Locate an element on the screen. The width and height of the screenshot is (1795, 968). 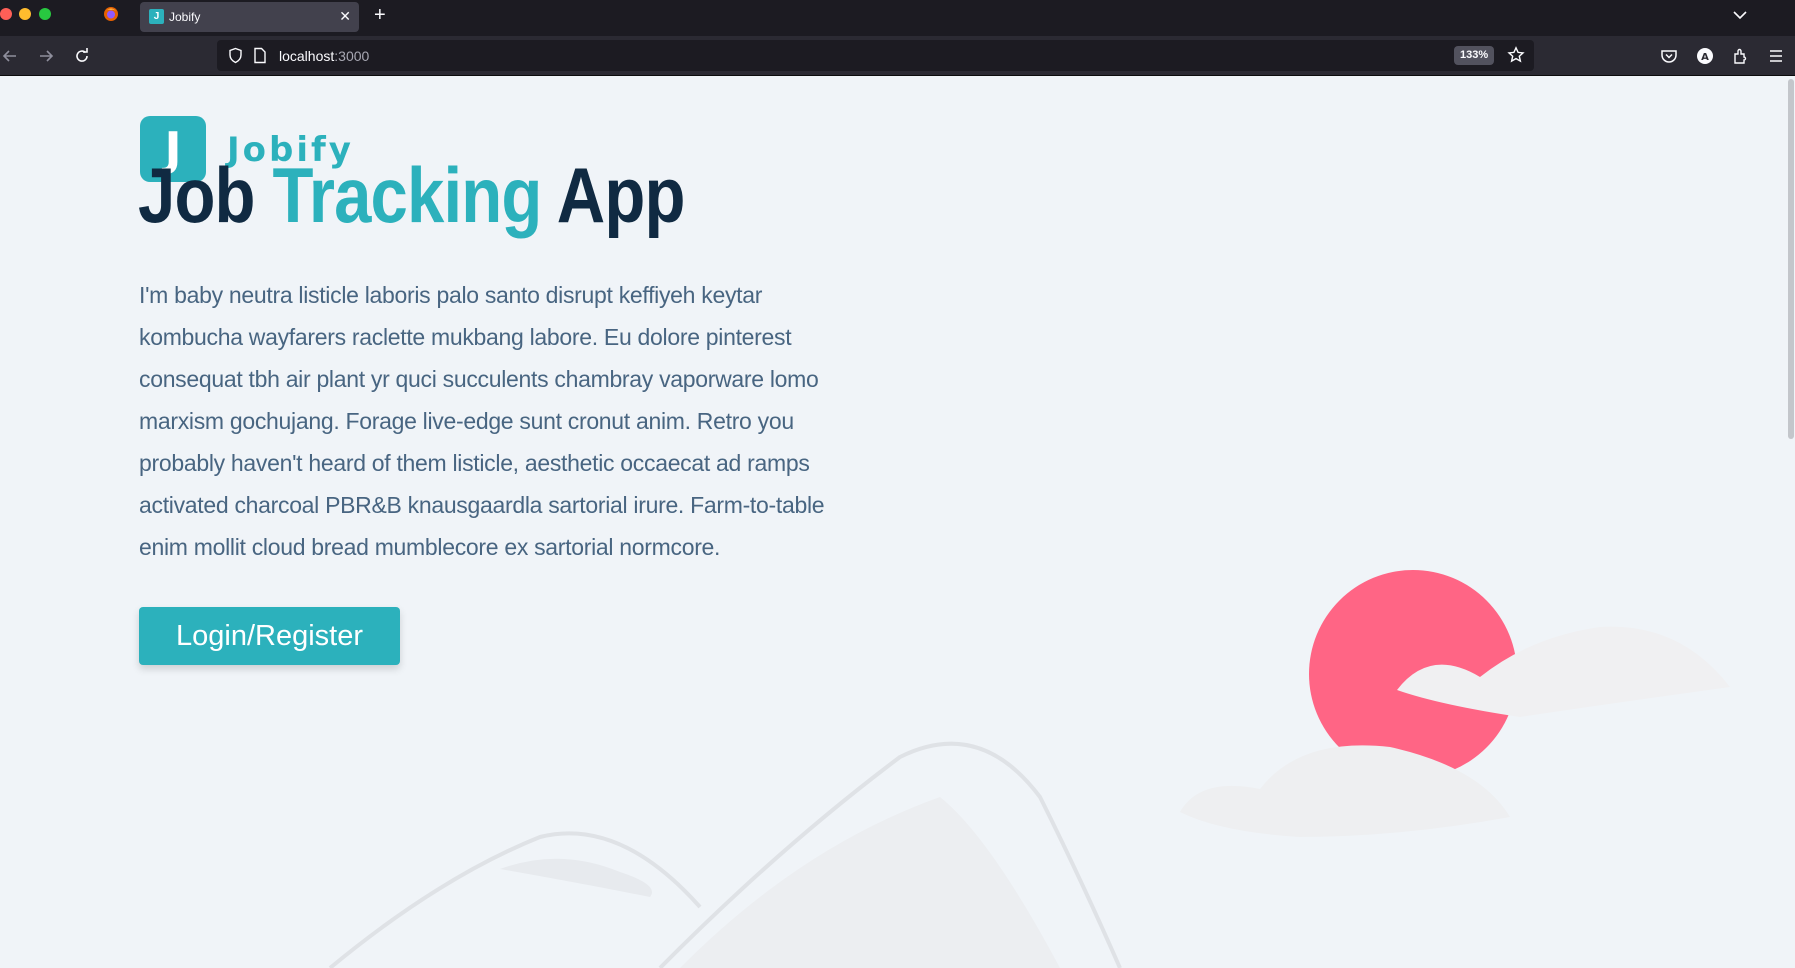
page-scrollbar is located at coordinates (1791, 522).